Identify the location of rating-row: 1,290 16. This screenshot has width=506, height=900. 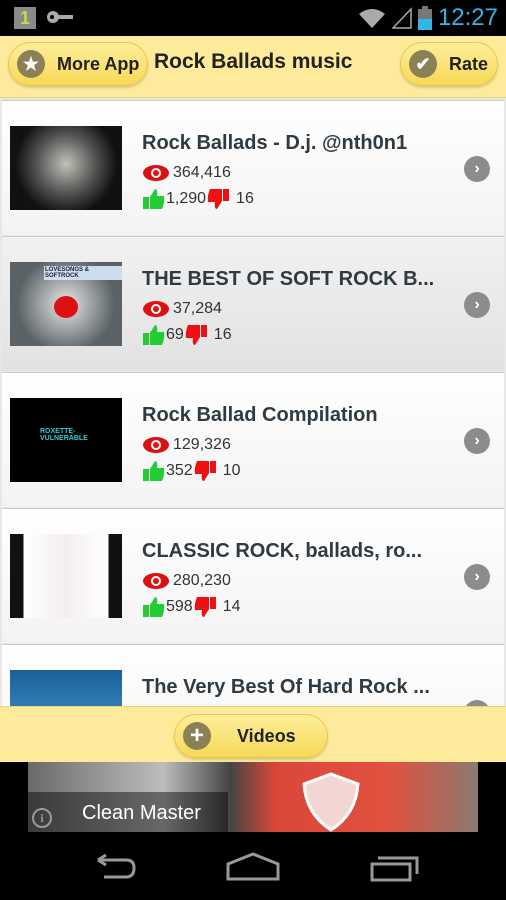
(198, 199).